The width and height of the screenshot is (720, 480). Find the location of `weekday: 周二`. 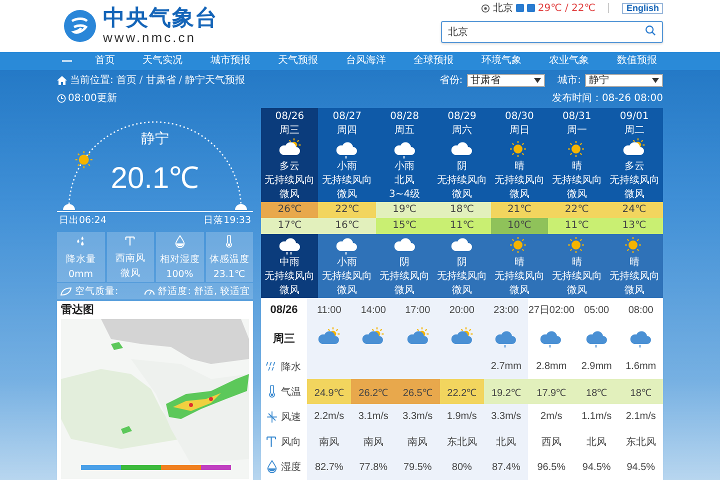

weekday: 周二 is located at coordinates (634, 131).